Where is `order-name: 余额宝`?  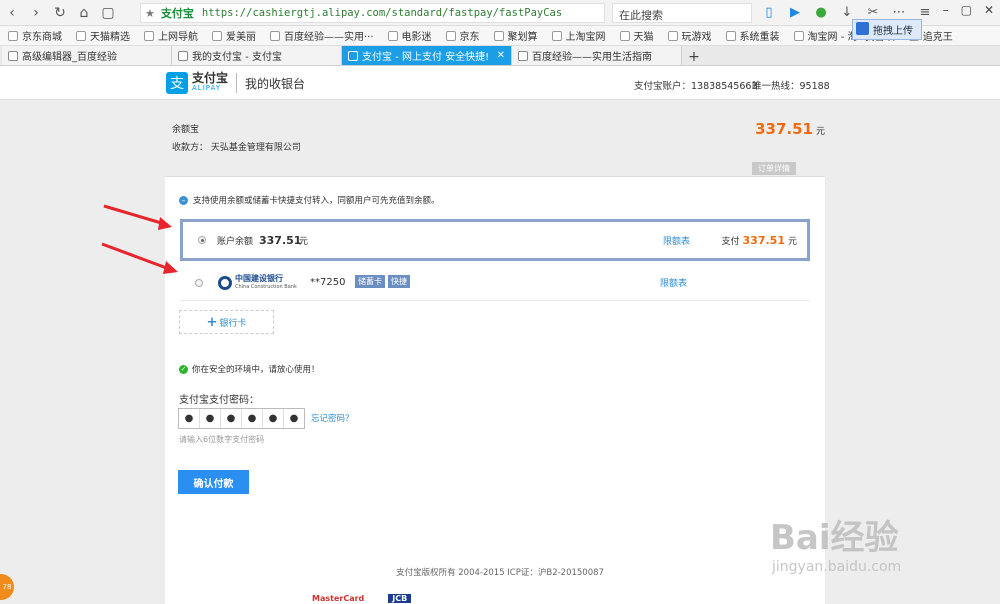
order-name: 余额宝 is located at coordinates (186, 130).